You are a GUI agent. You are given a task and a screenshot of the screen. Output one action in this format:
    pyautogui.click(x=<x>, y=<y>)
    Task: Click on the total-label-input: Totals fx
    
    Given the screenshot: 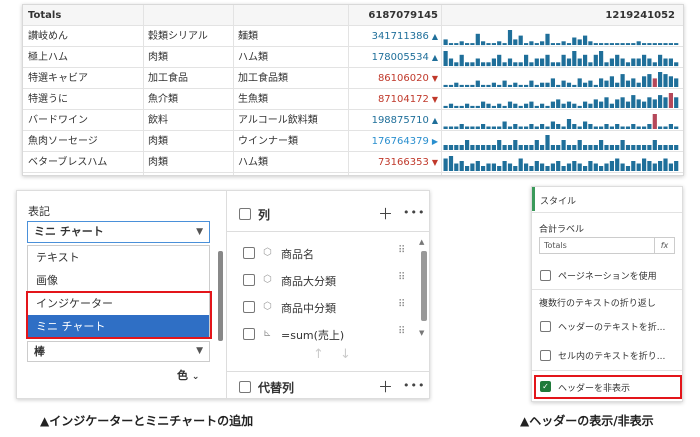 What is the action you would take?
    pyautogui.click(x=607, y=245)
    